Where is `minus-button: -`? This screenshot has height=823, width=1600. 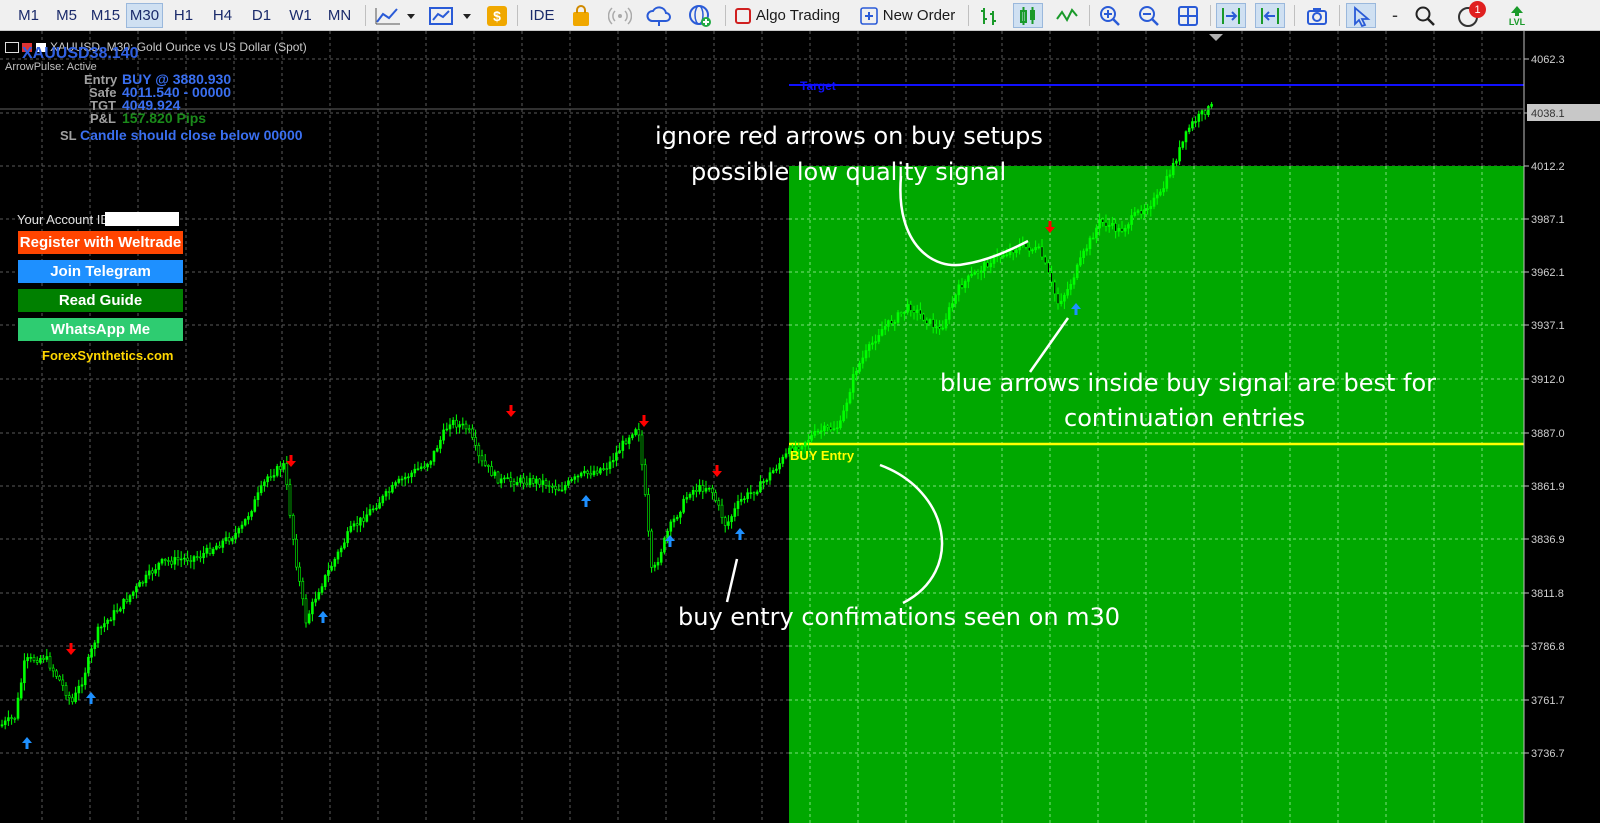 minus-button: - is located at coordinates (1395, 15).